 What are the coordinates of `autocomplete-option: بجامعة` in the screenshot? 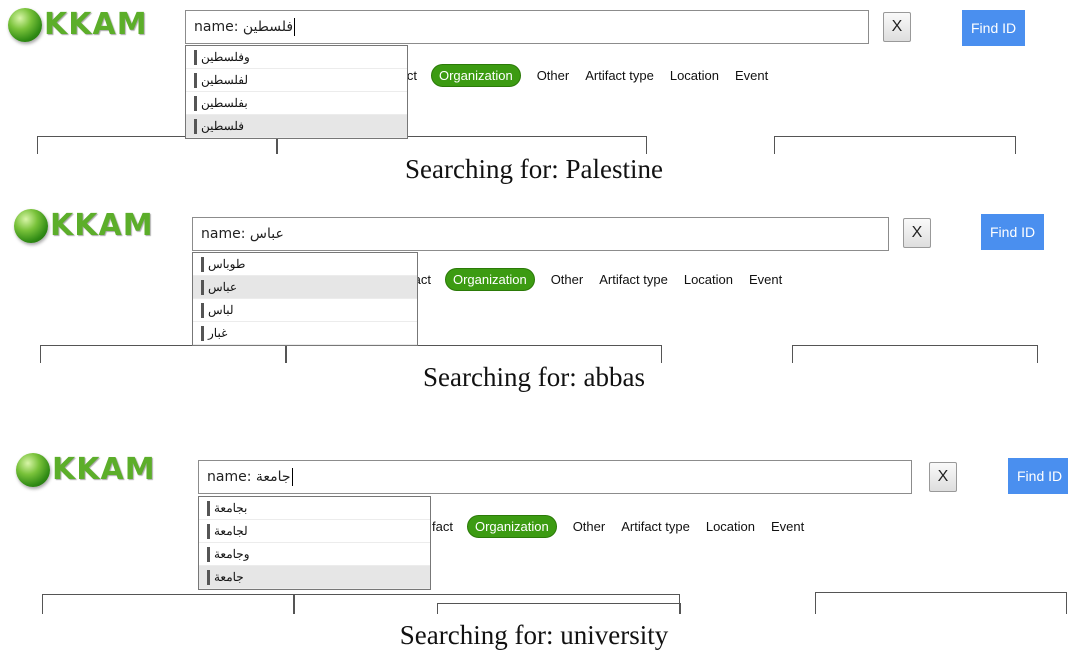 It's located at (314, 508).